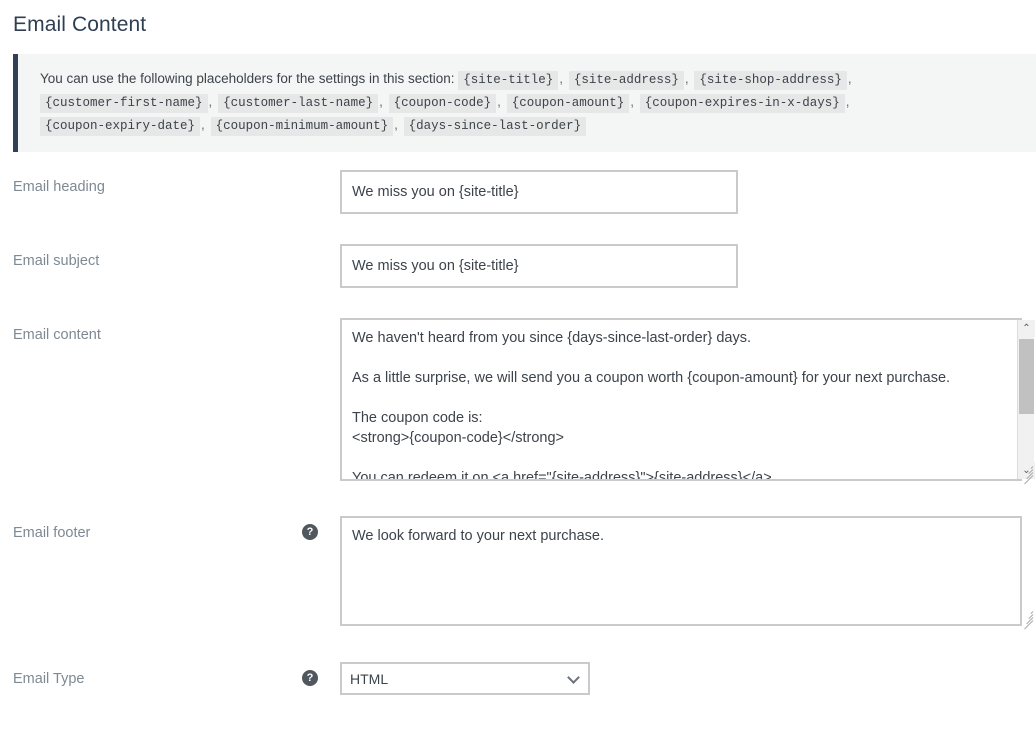 The width and height of the screenshot is (1036, 733). I want to click on field-cell-email-heading, so click(688, 192).